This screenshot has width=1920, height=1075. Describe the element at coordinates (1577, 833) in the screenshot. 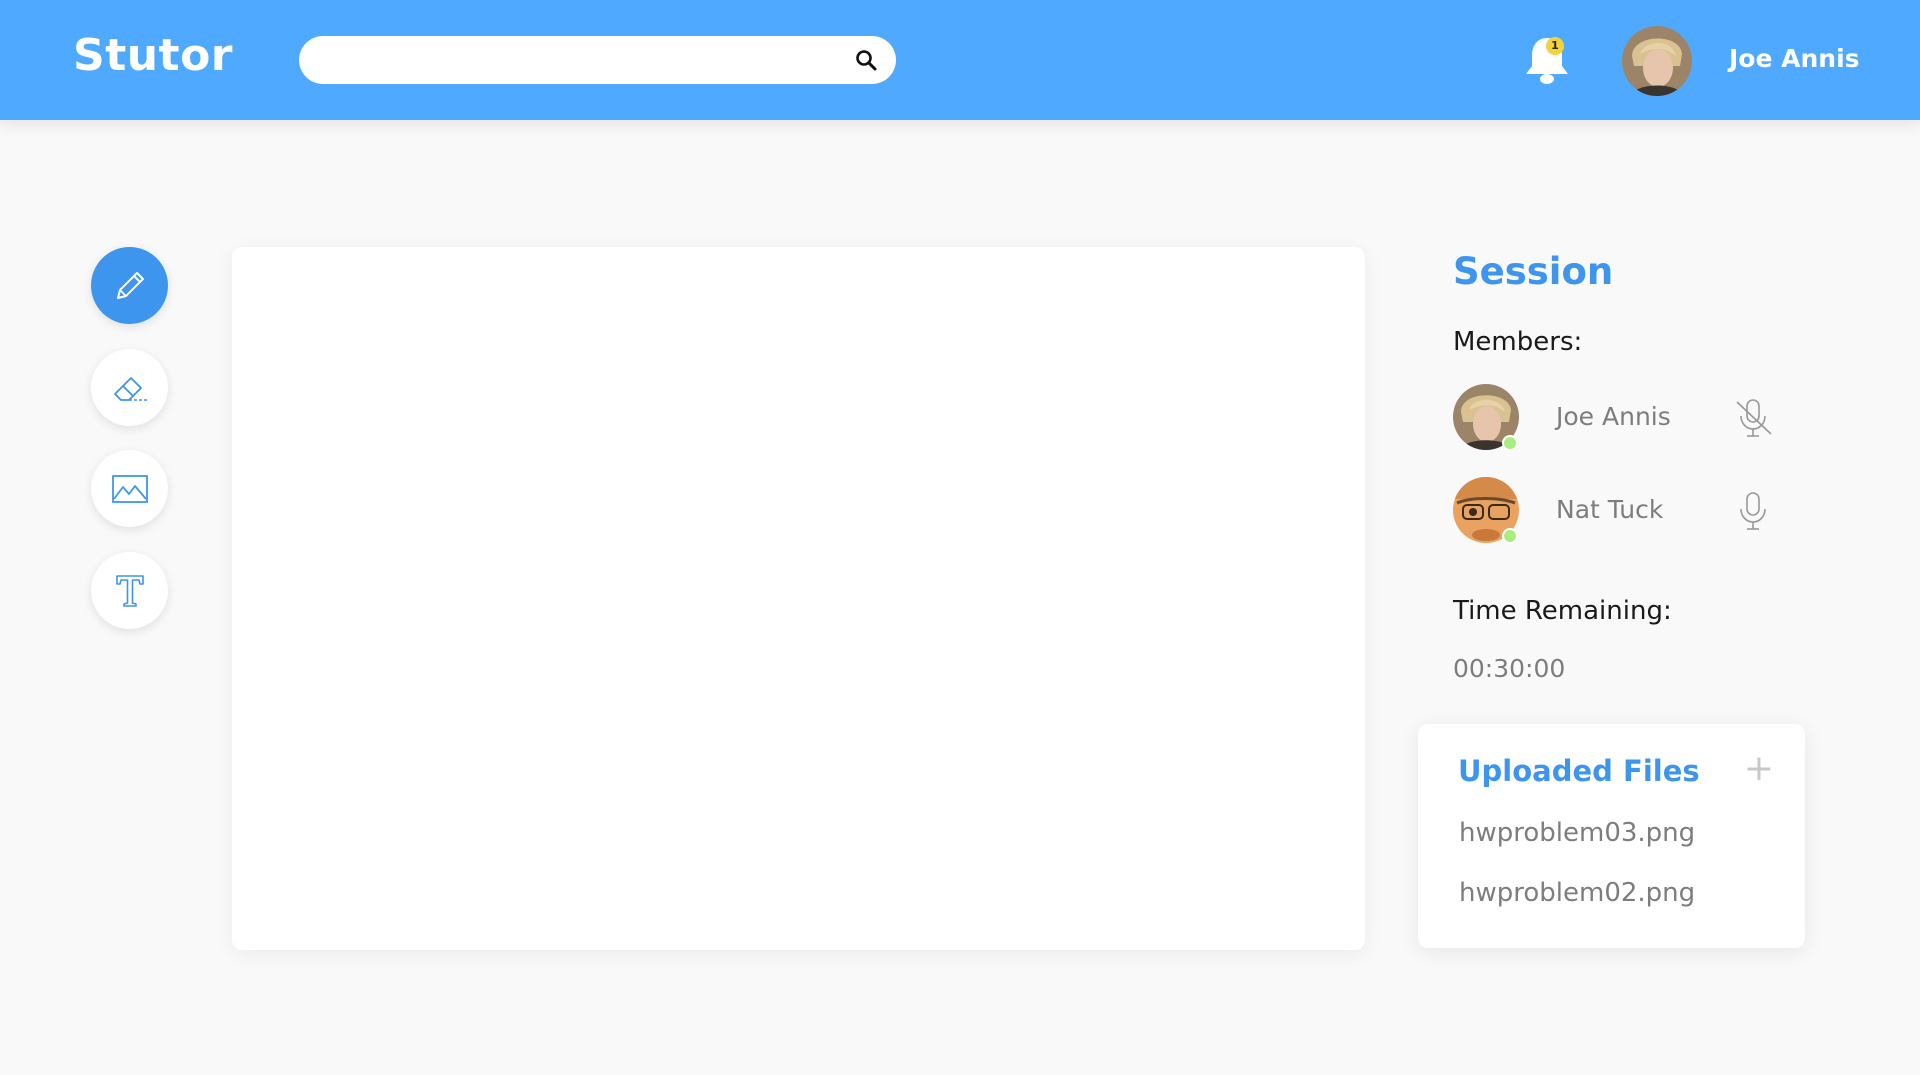

I see `file-item: hwproblem03.png` at that location.